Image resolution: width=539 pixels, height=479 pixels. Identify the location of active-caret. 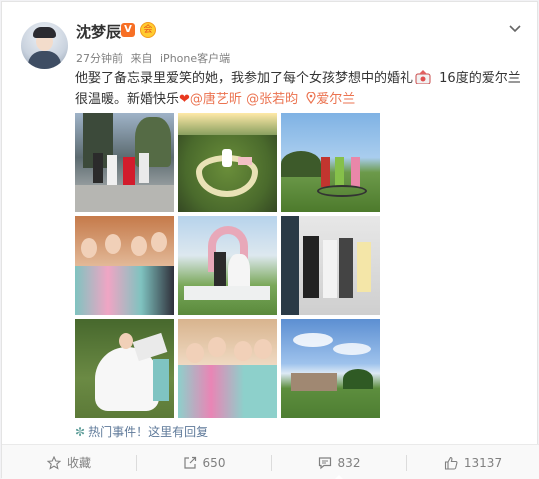
(339, 477).